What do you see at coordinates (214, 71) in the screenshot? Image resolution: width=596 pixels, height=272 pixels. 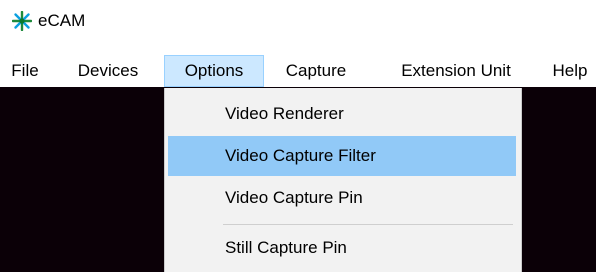 I see `menu-options: Options` at bounding box center [214, 71].